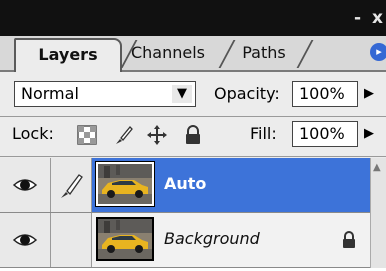 Image resolution: width=386 pixels, height=271 pixels. Describe the element at coordinates (50, 93) in the screenshot. I see `blend-mode-value: Normal` at that location.